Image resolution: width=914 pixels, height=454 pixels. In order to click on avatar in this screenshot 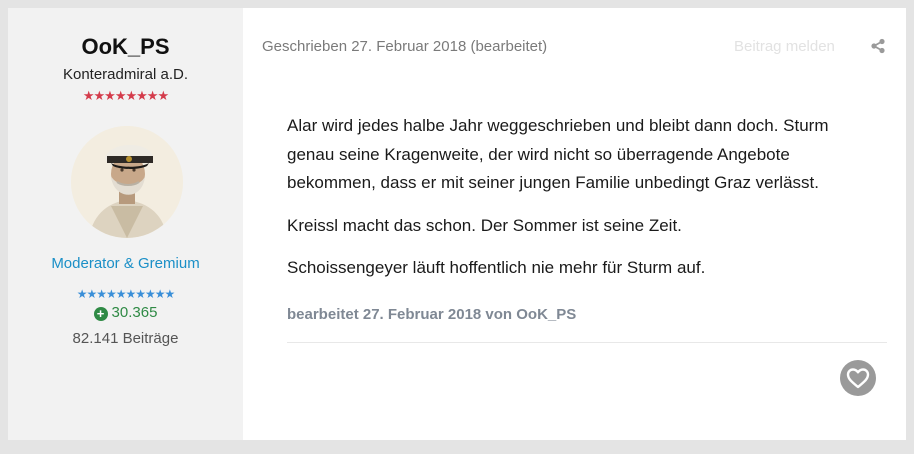, I will do `click(127, 182)`.